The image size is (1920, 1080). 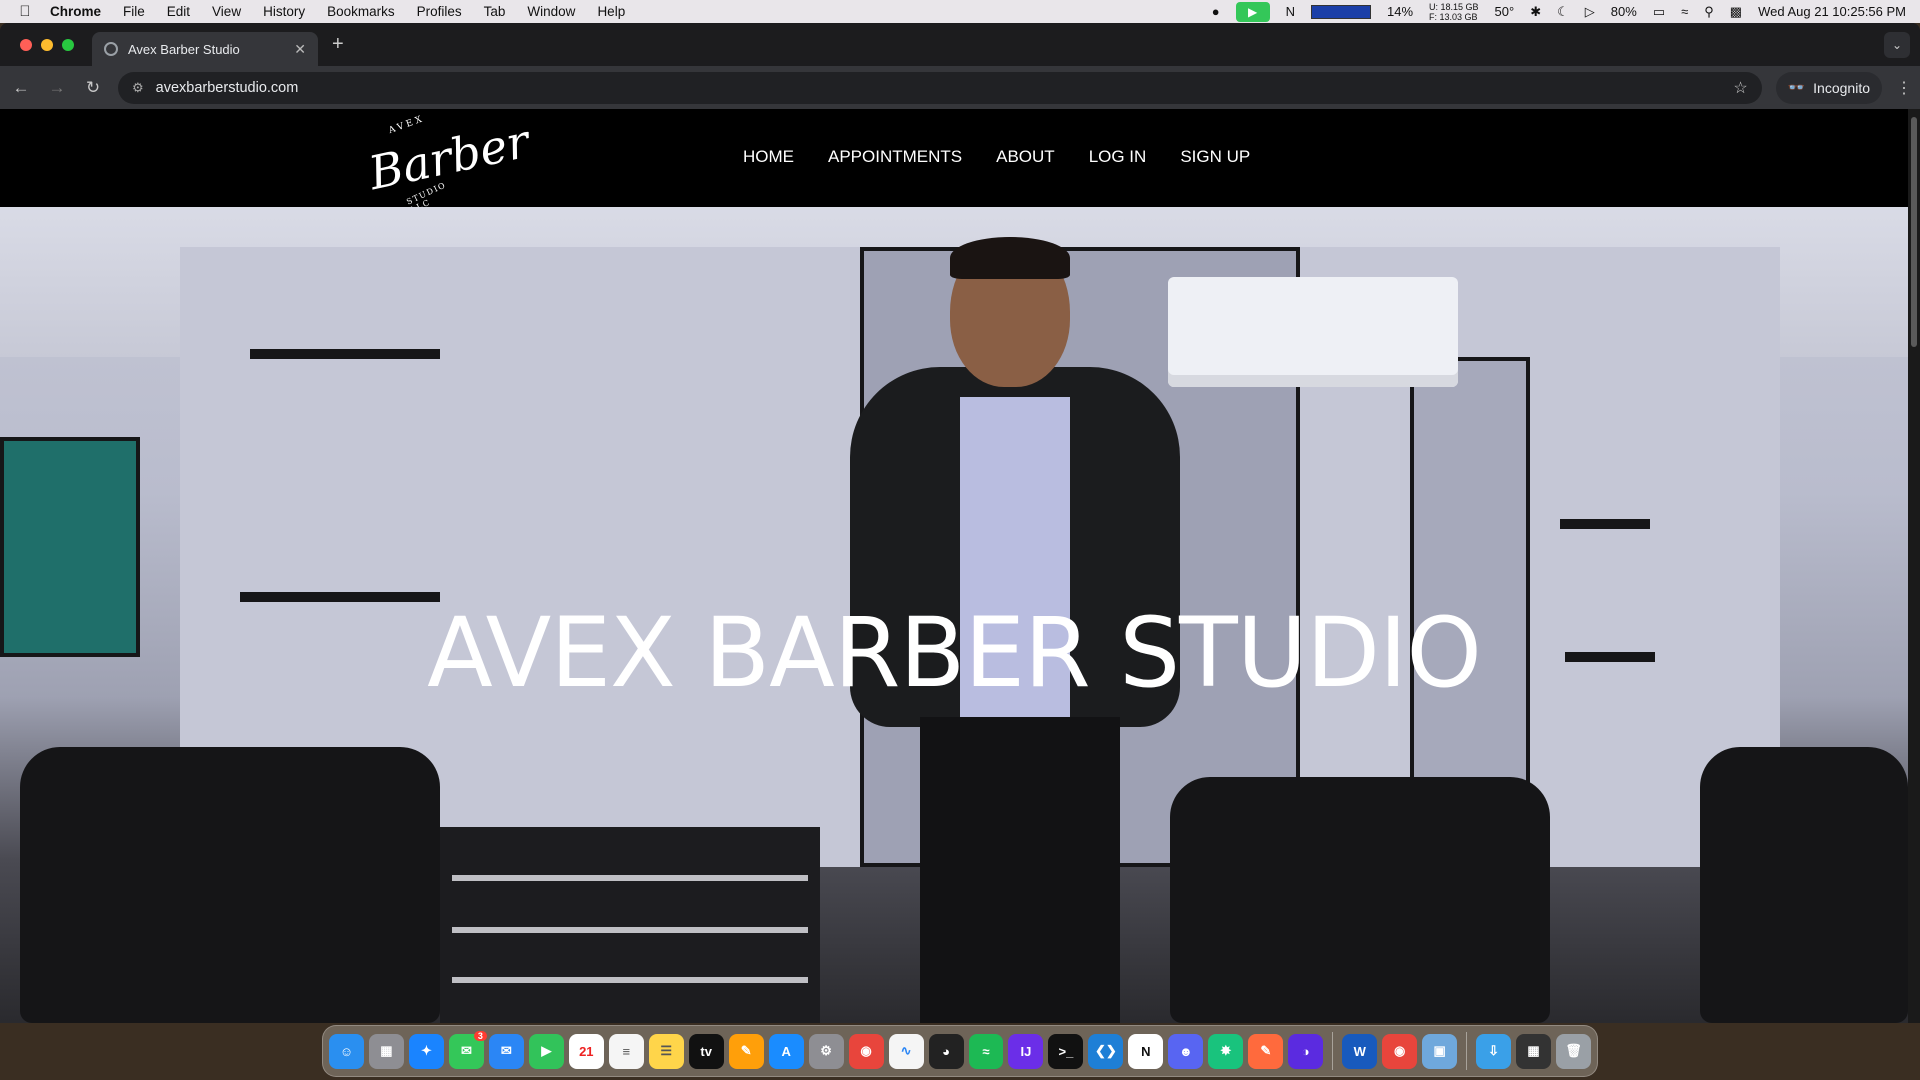 I want to click on messages-icon: ✉ 3, so click(x=467, y=1049).